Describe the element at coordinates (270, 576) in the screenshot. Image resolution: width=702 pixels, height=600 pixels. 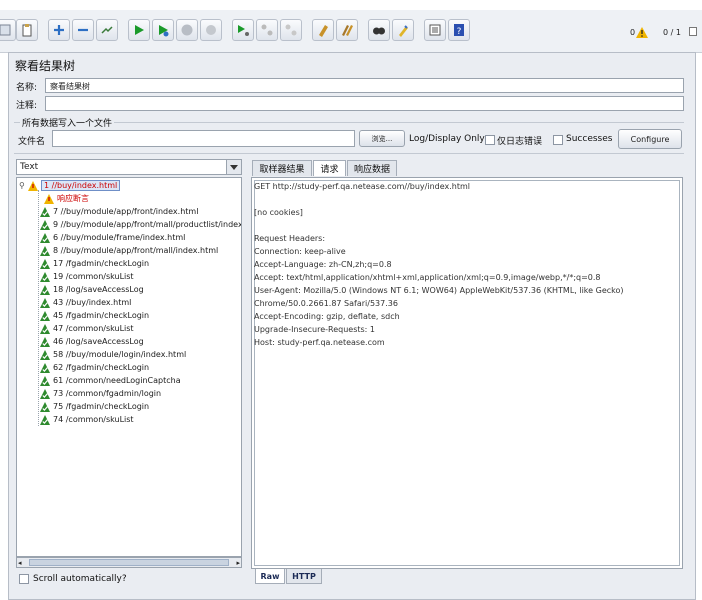
I see `tab-raw: Raw` at that location.